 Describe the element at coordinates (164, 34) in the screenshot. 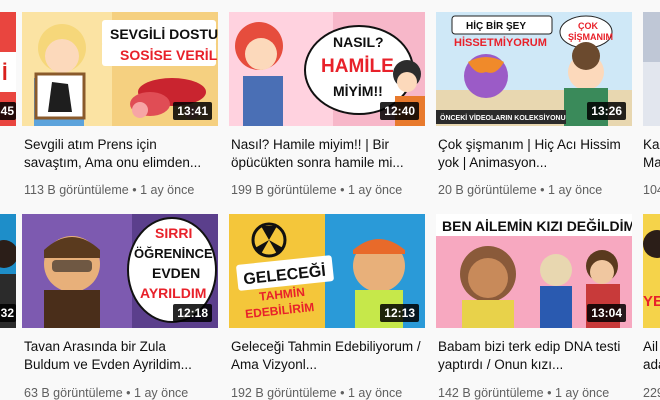

I see `thumbnail-text: SEVGİLİ DOSTUM` at that location.